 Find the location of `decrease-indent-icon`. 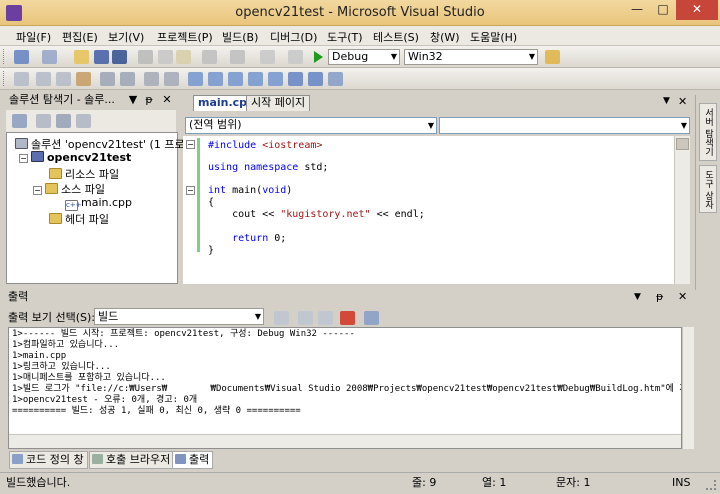

decrease-indent-icon is located at coordinates (107, 79).